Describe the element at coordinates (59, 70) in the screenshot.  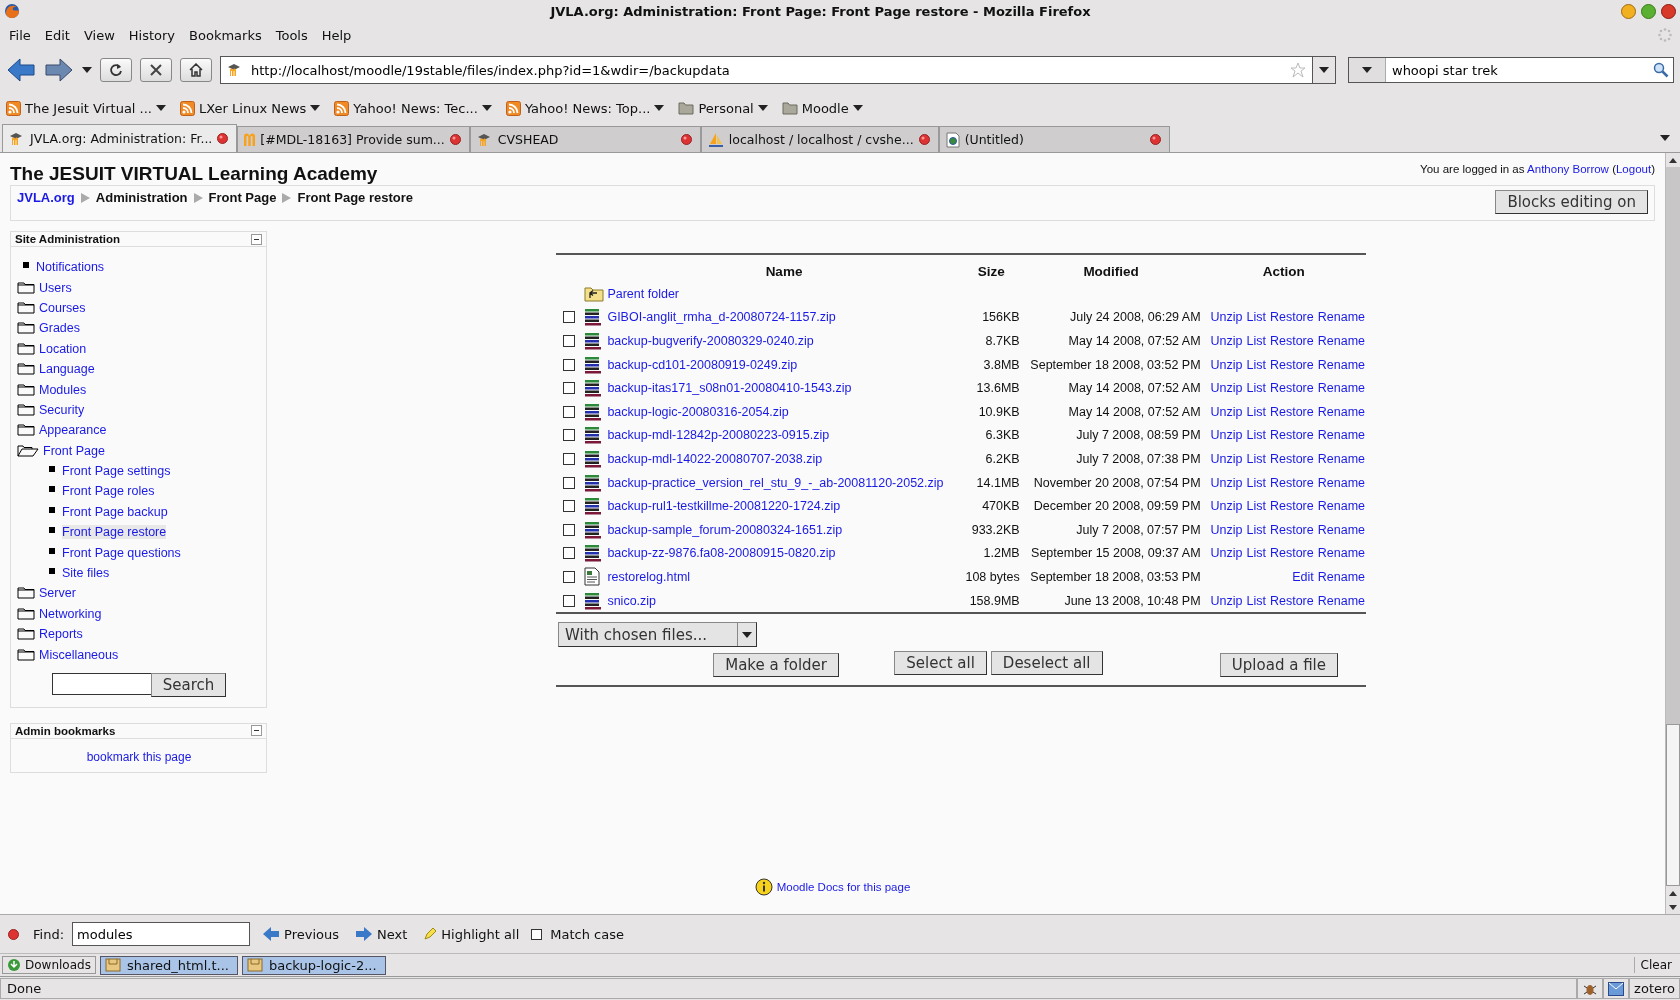
I see `forward-button` at that location.